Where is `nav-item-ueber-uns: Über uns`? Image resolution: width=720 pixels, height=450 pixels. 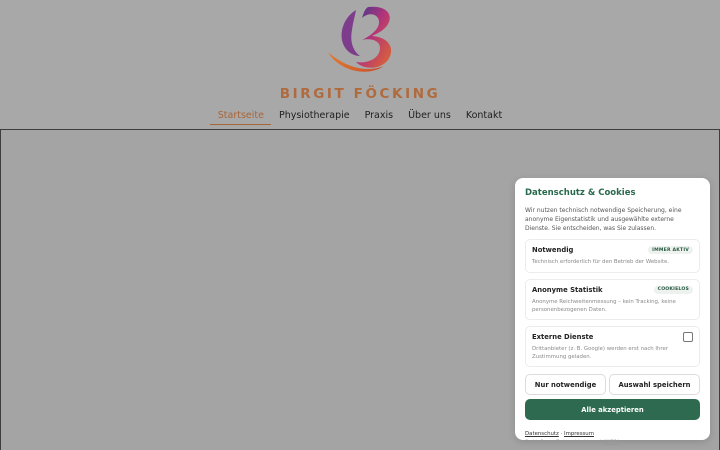
nav-item-ueber-uns: Über uns is located at coordinates (430, 117).